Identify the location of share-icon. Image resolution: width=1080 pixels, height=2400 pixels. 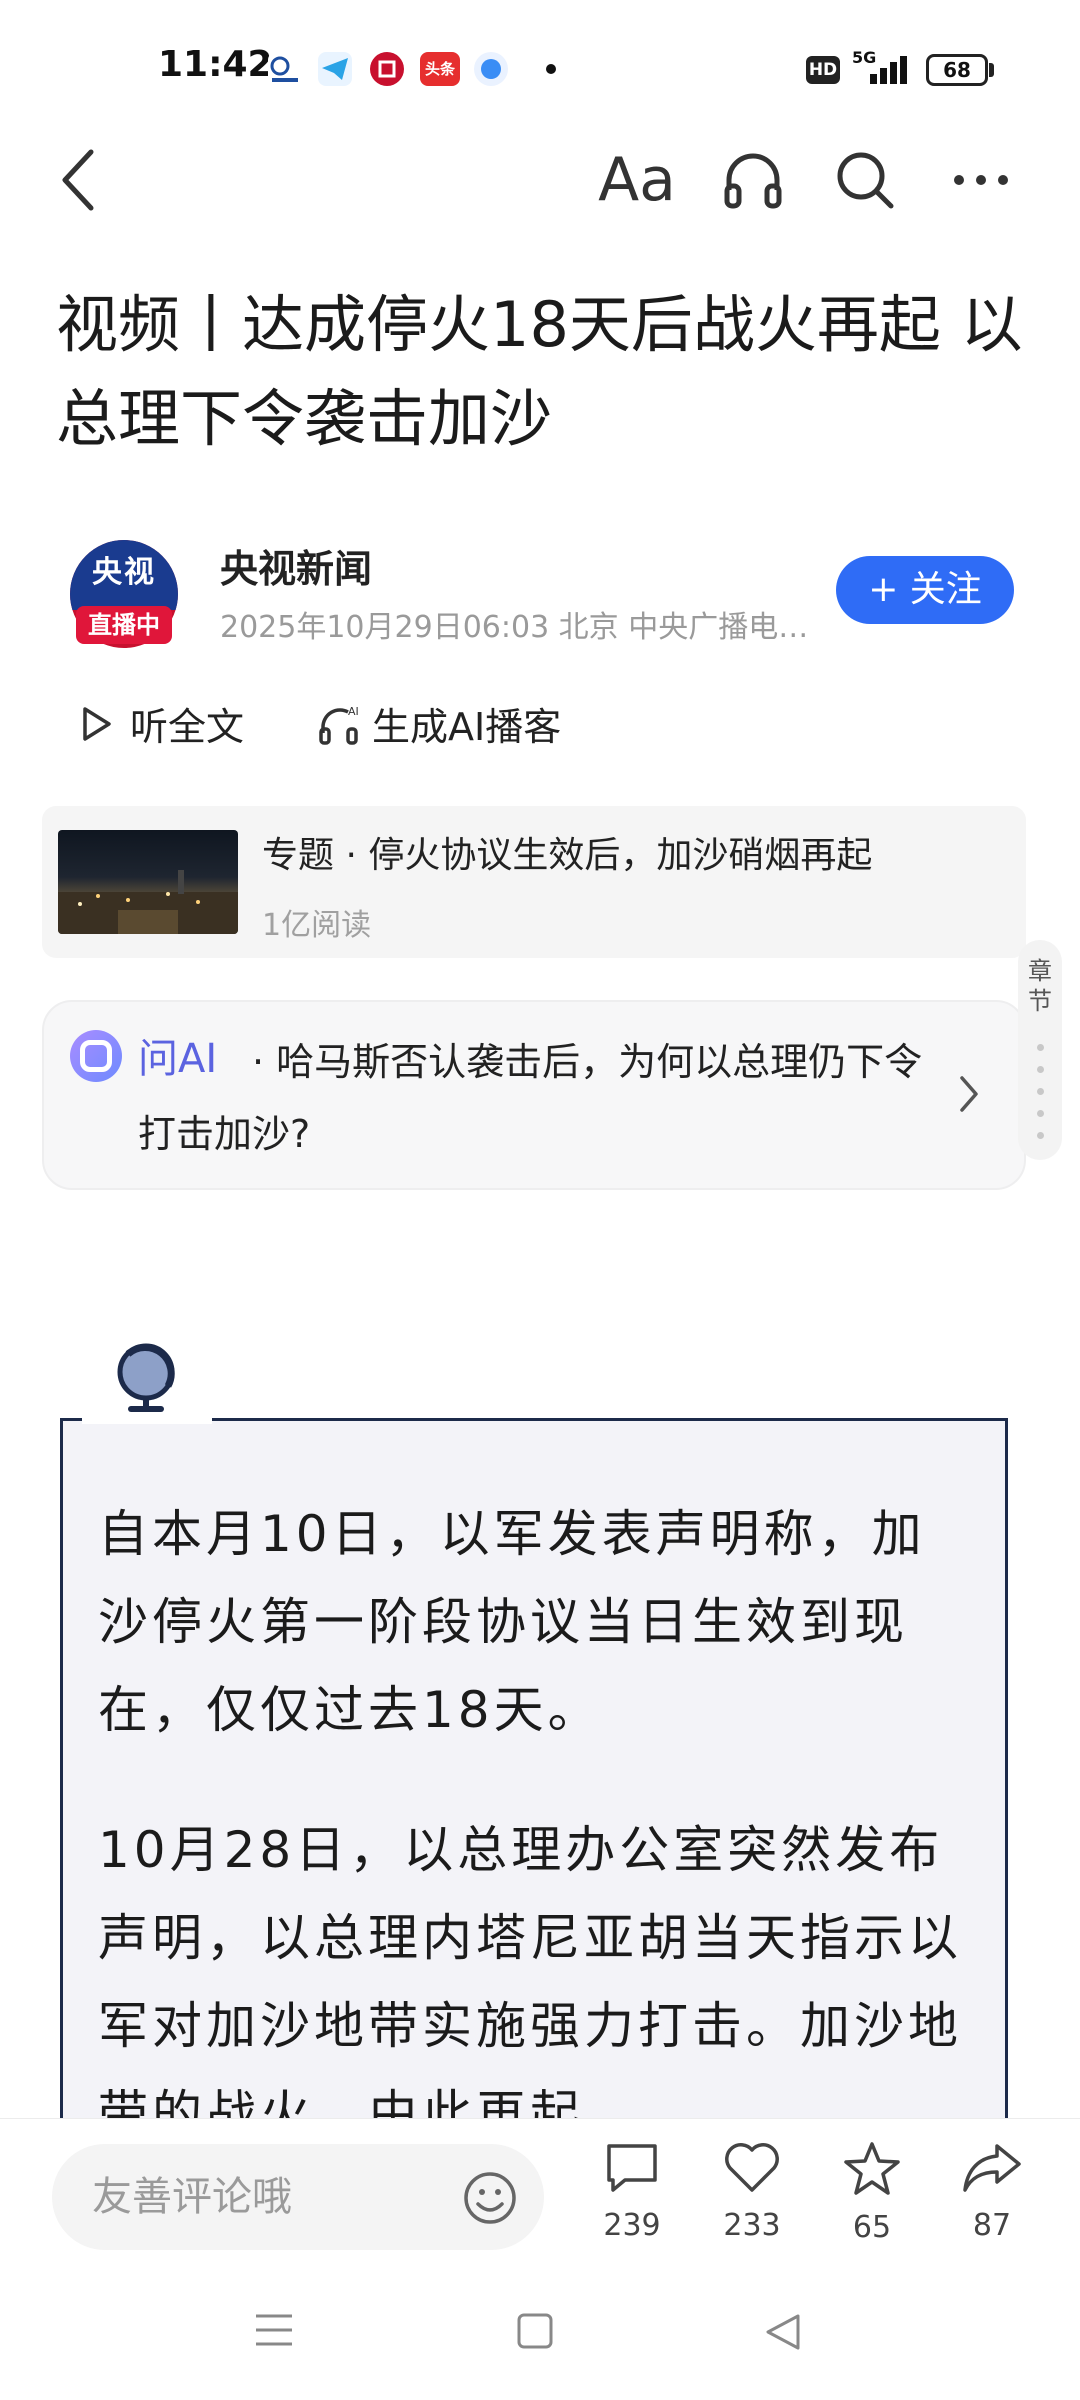
(992, 2168).